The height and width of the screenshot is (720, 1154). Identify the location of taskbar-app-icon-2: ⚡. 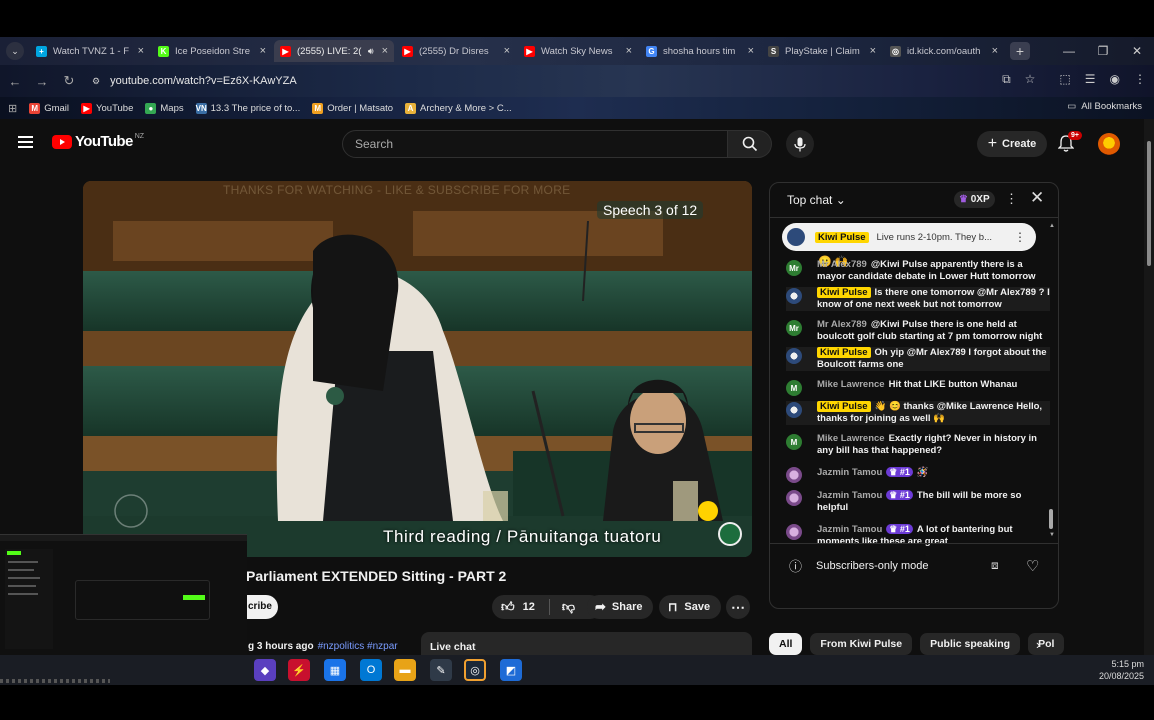
(299, 670).